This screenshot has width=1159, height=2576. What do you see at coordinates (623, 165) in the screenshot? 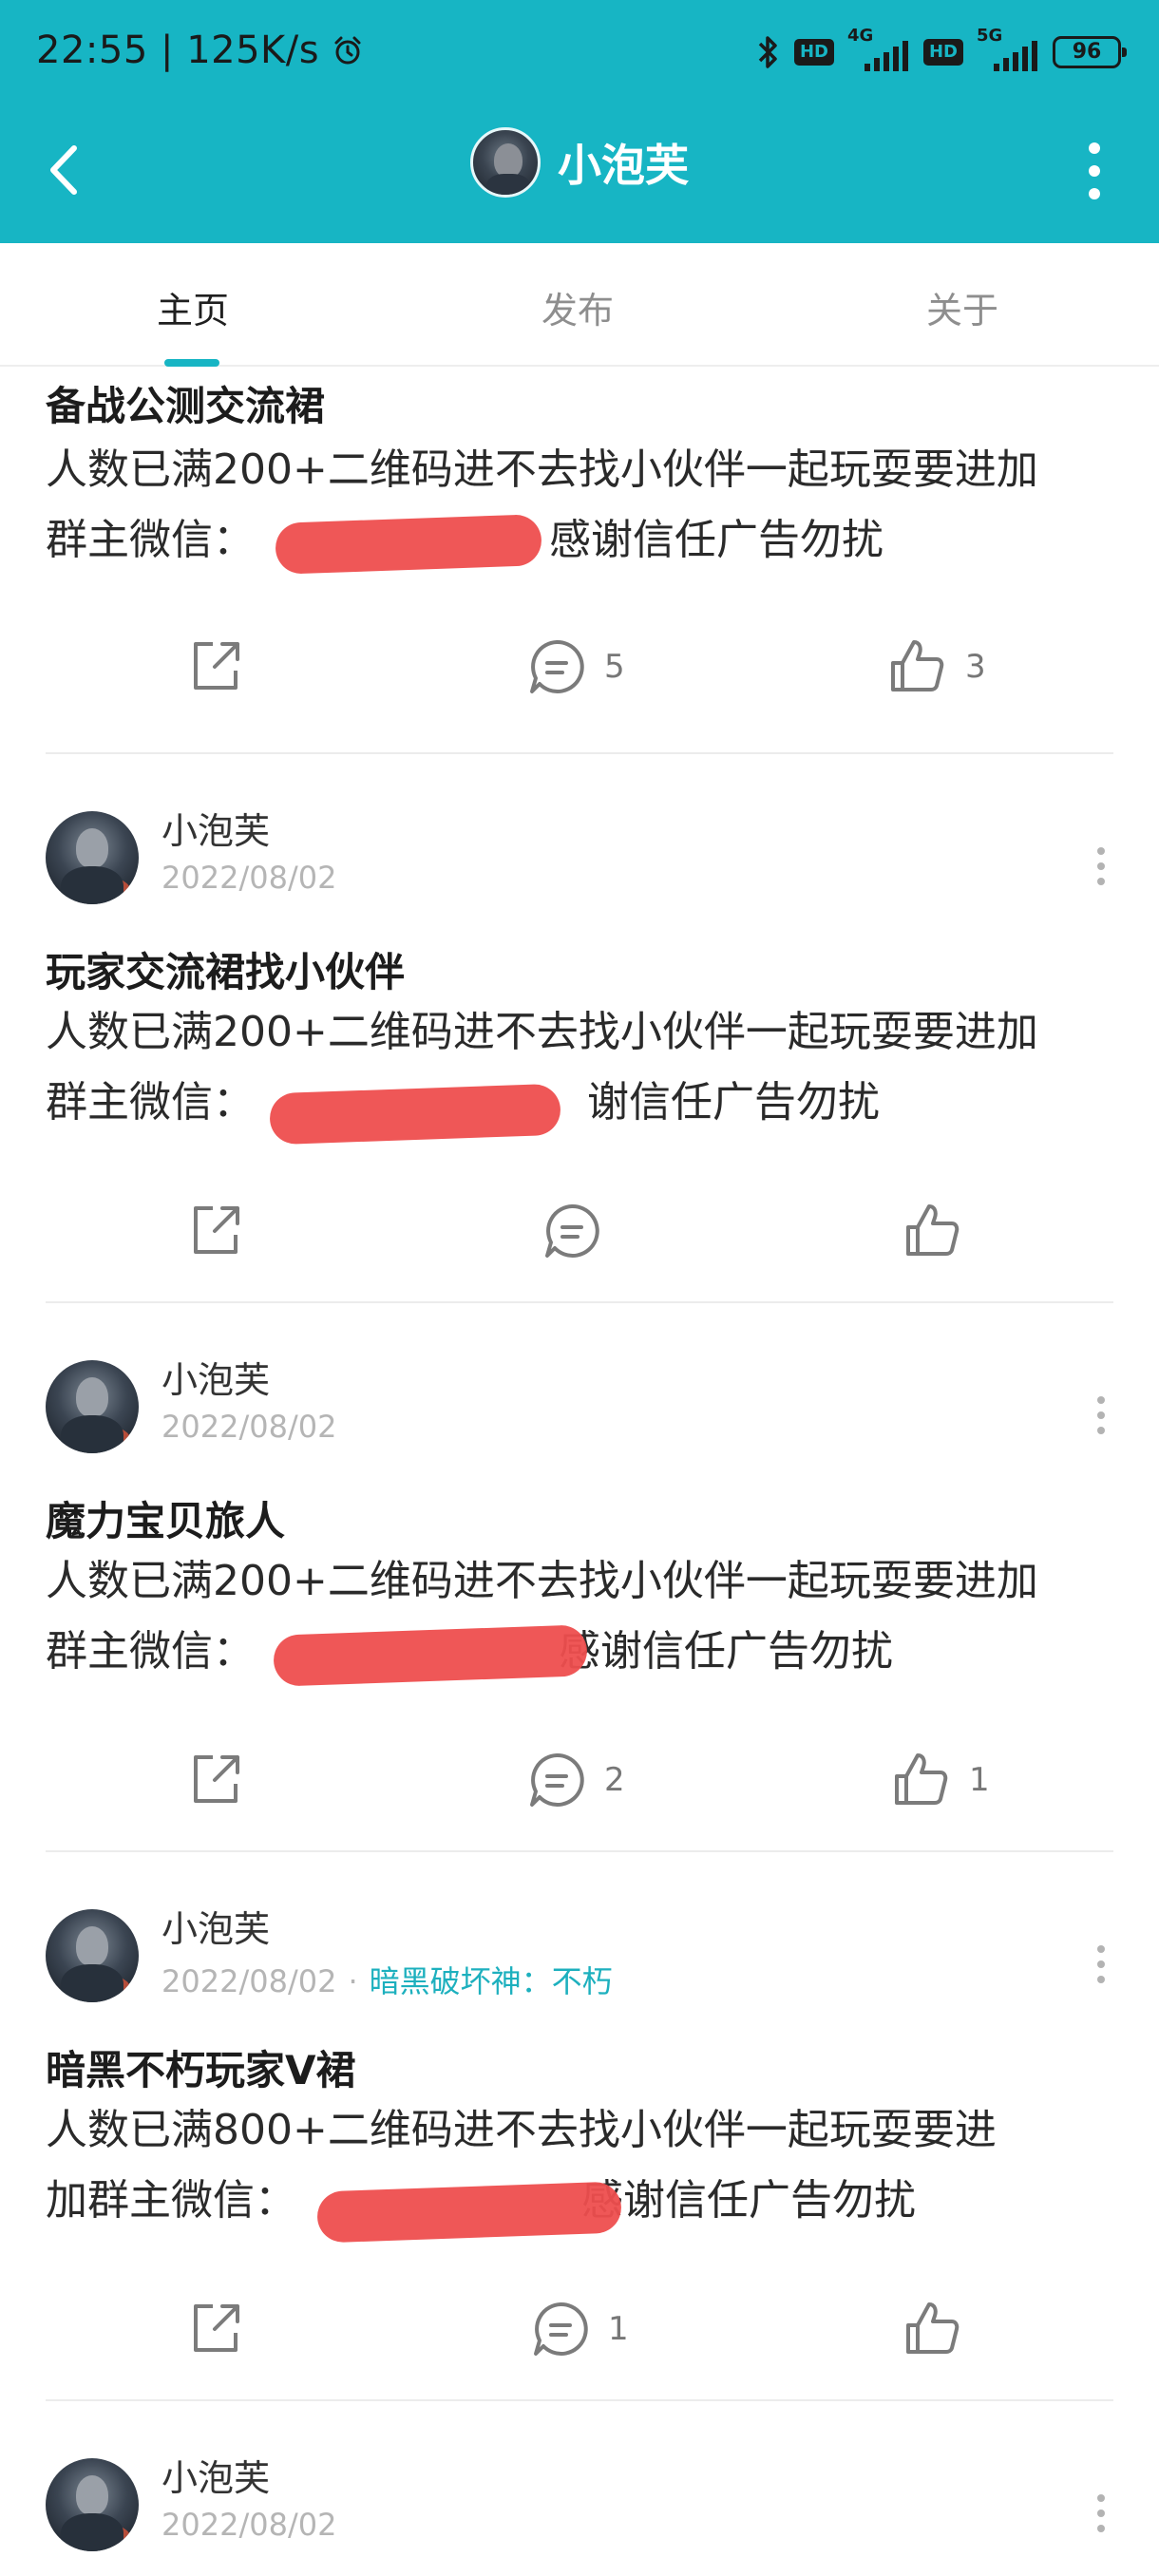
I see `page-title: 小泡芙` at bounding box center [623, 165].